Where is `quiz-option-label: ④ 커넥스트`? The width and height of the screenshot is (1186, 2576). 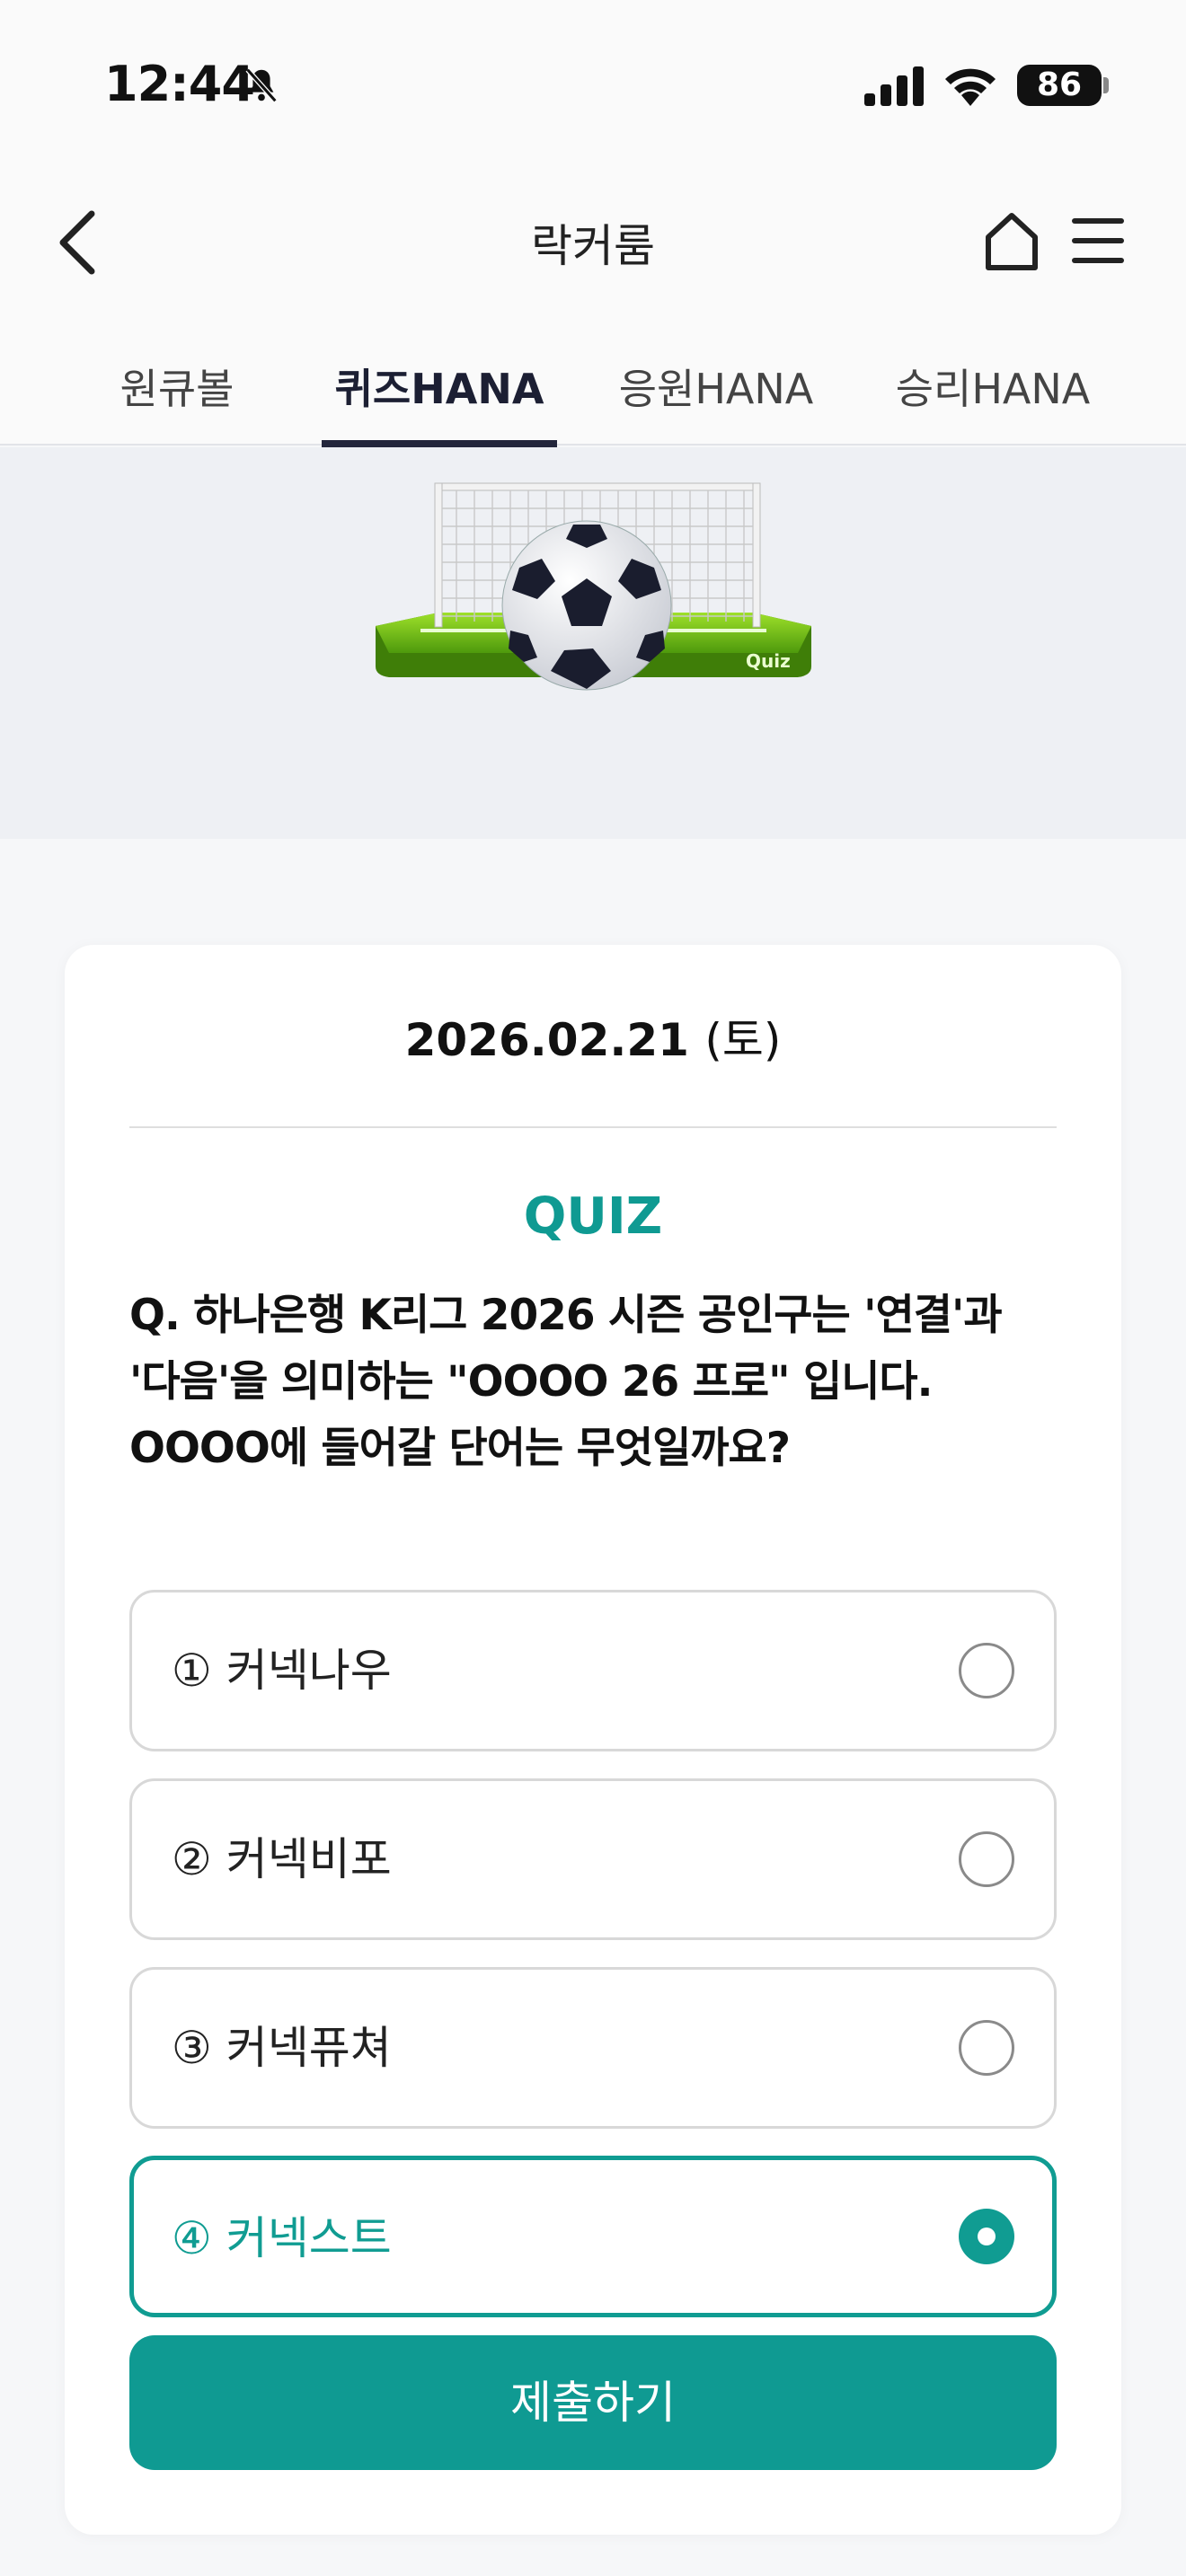 quiz-option-label: ④ 커넥스트 is located at coordinates (282, 2238).